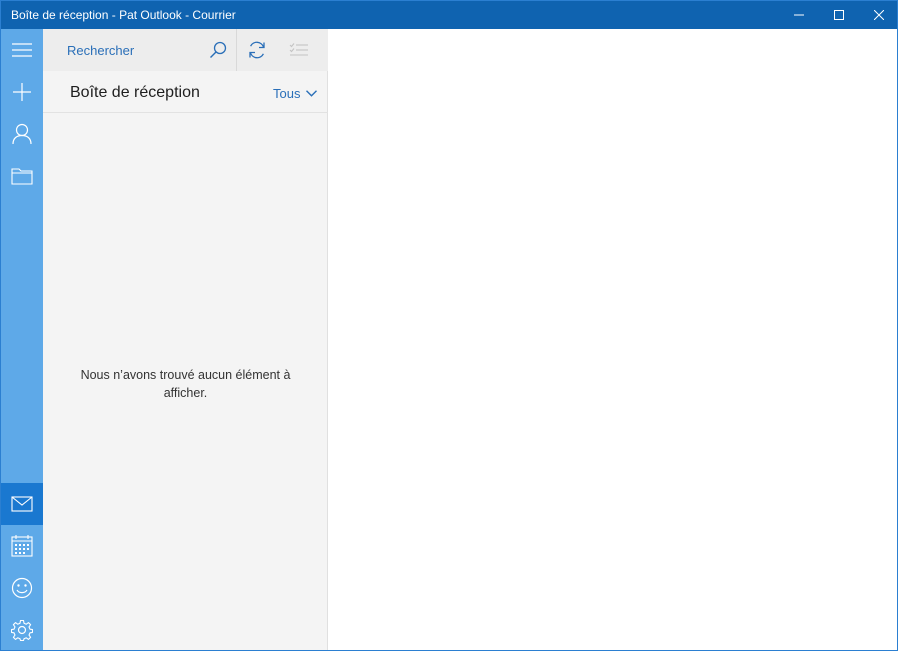 The height and width of the screenshot is (651, 898). I want to click on filter-label: Tous, so click(287, 93).